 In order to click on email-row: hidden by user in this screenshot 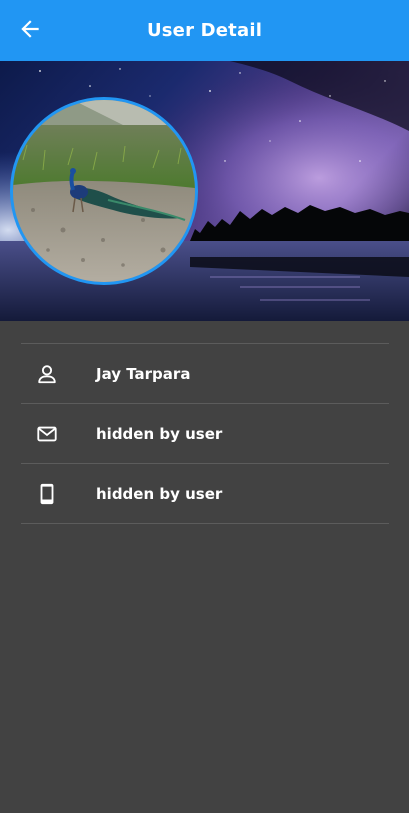, I will do `click(205, 434)`.